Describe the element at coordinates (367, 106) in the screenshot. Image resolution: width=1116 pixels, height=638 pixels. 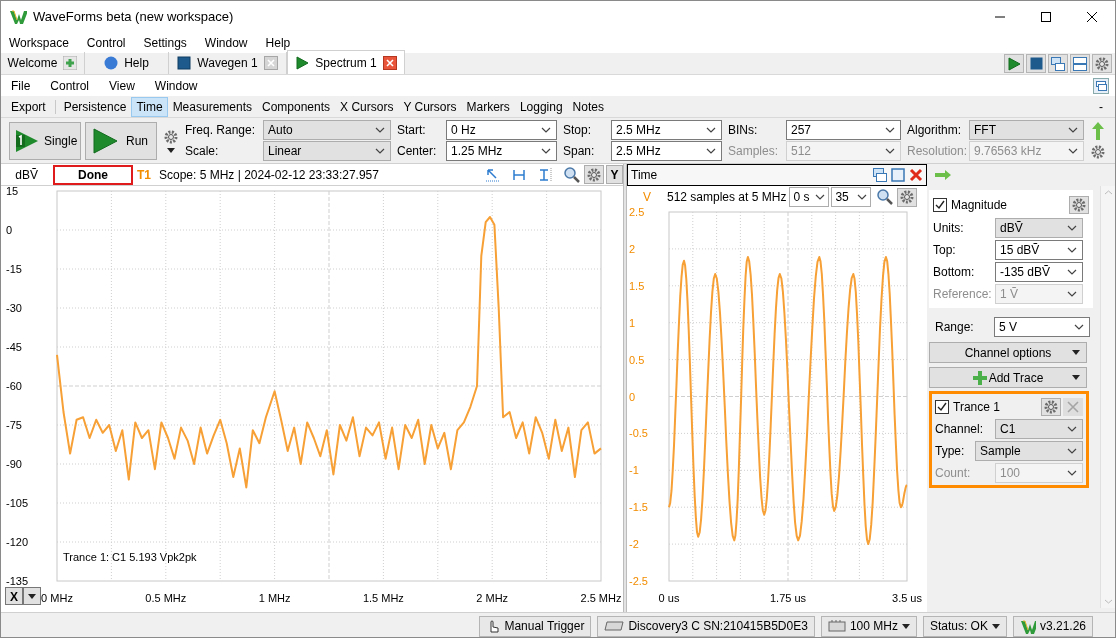
I see `view-tab: X Cursors` at that location.